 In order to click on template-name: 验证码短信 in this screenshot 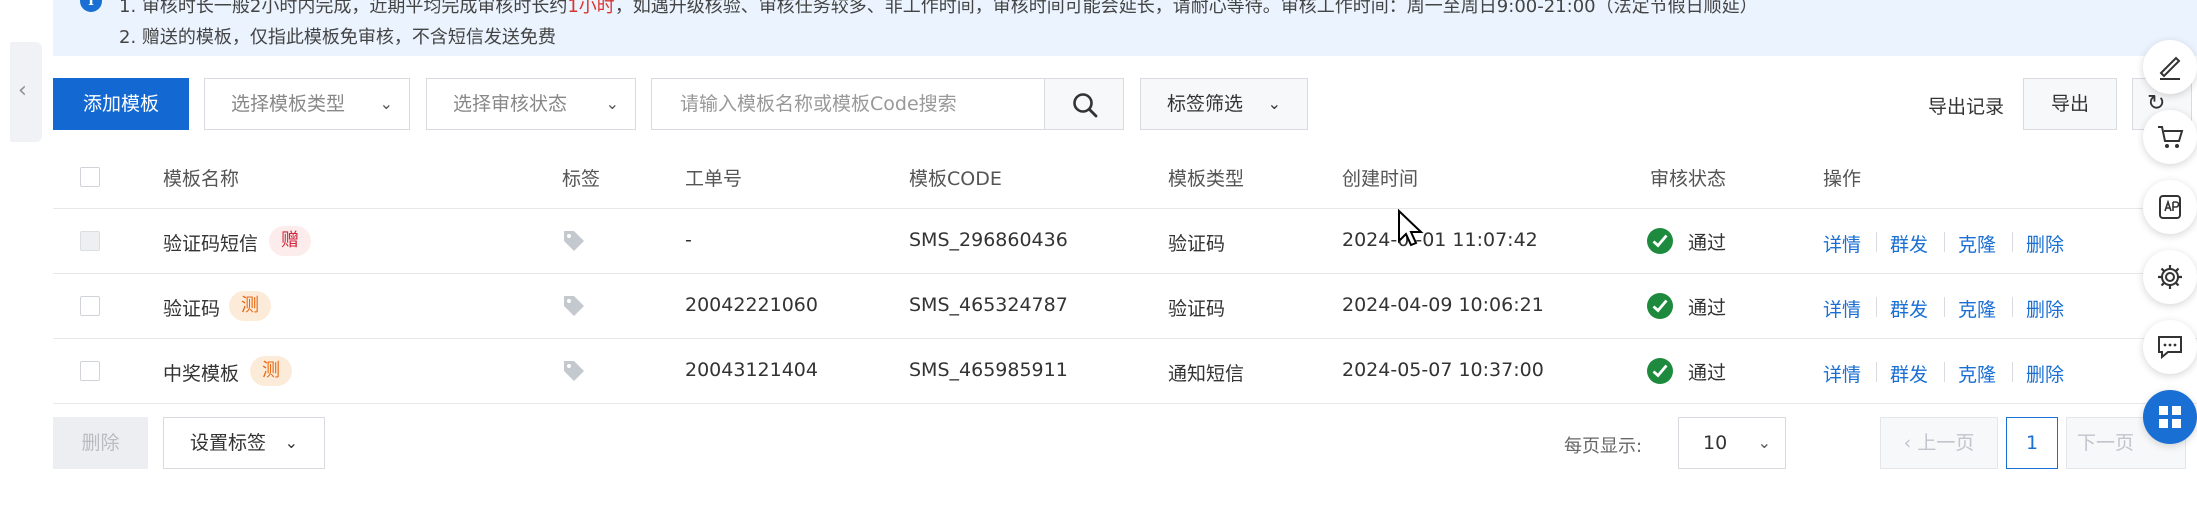, I will do `click(211, 244)`.